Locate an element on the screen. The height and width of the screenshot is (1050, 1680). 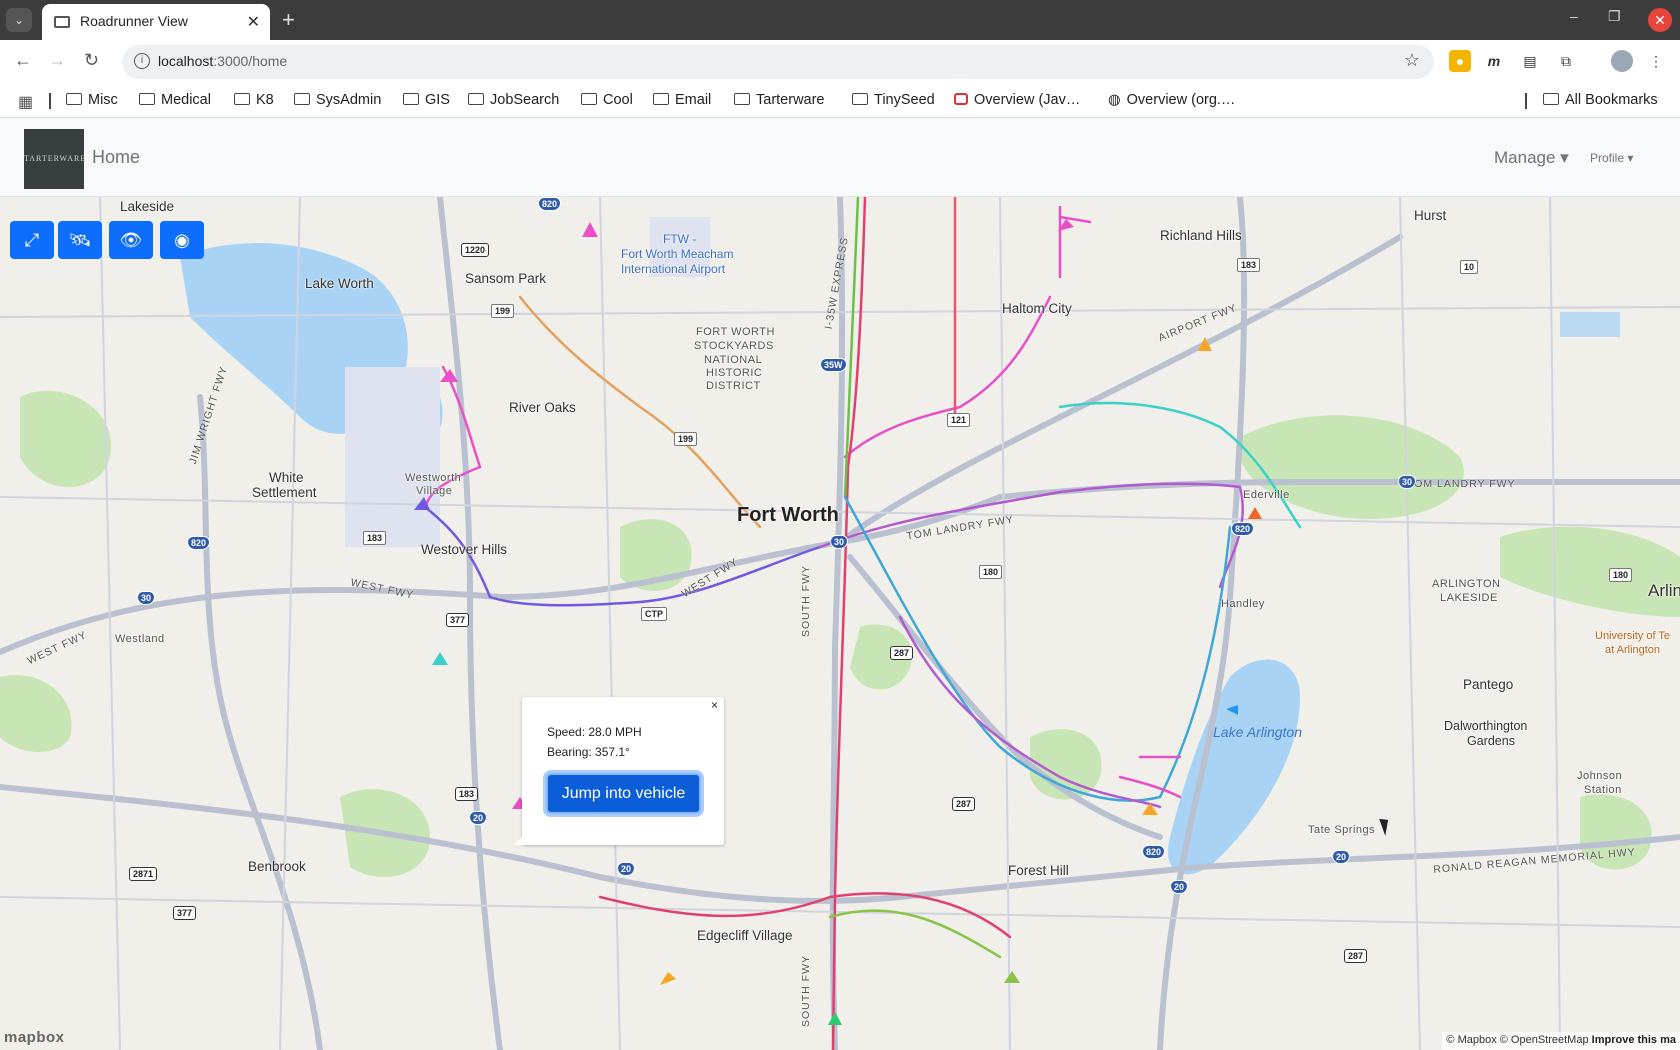
browser-menu-icon: ⋮ is located at coordinates (1656, 61).